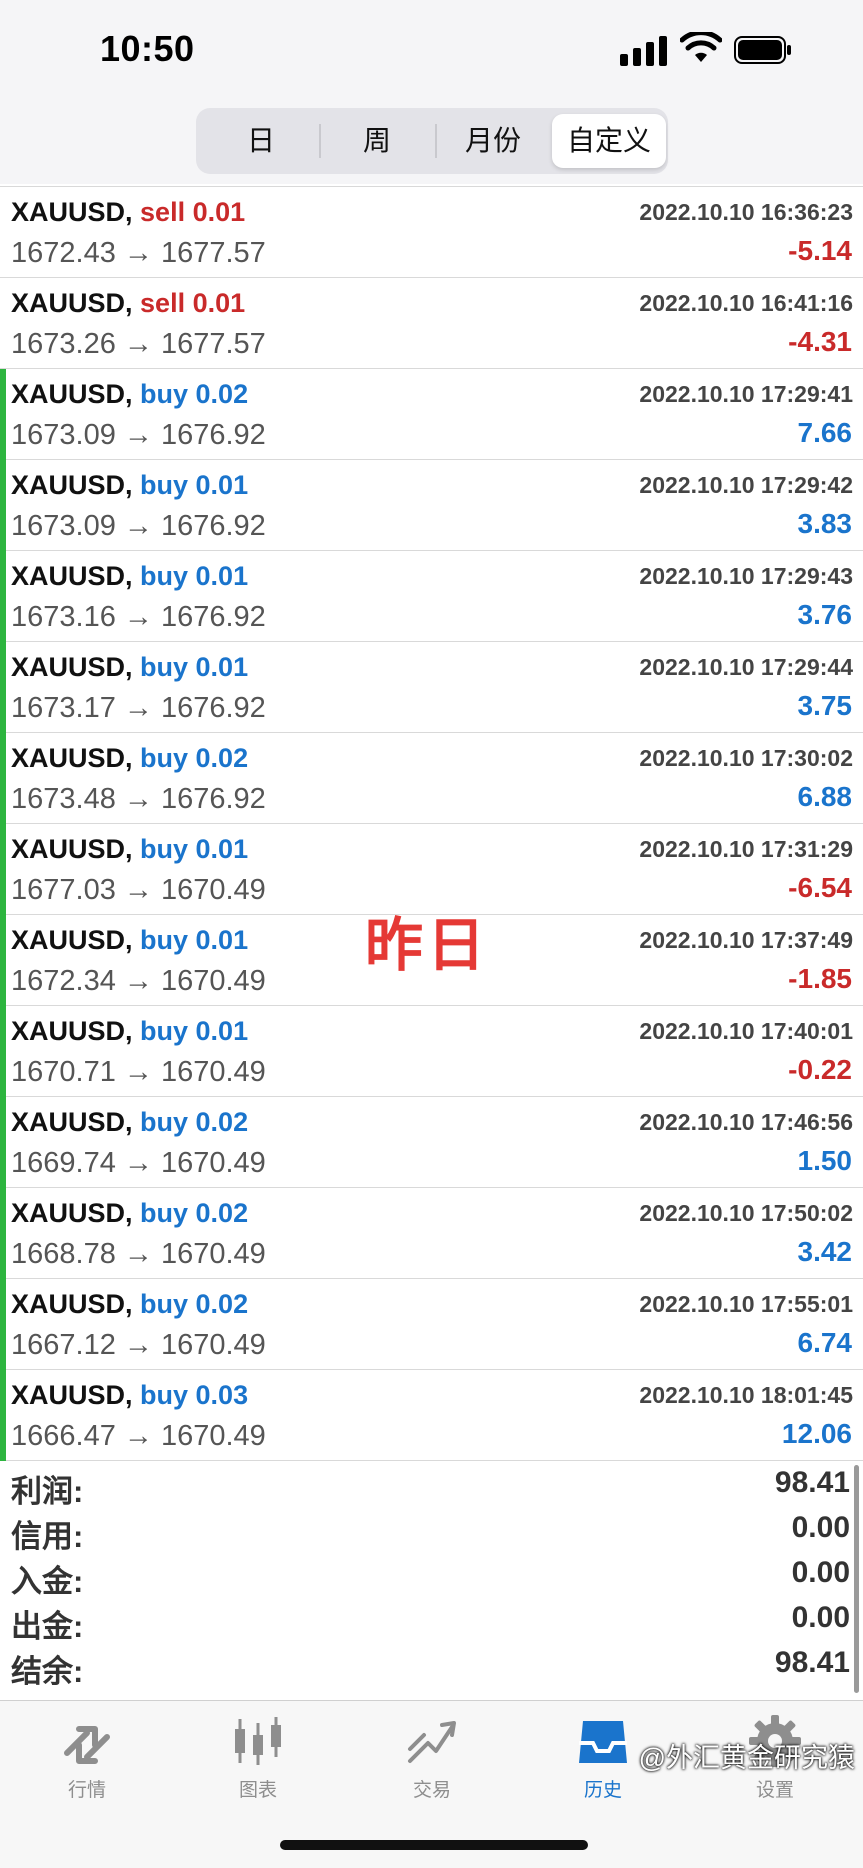  I want to click on deal-time: 2022.10.10 17:29:43, so click(746, 576).